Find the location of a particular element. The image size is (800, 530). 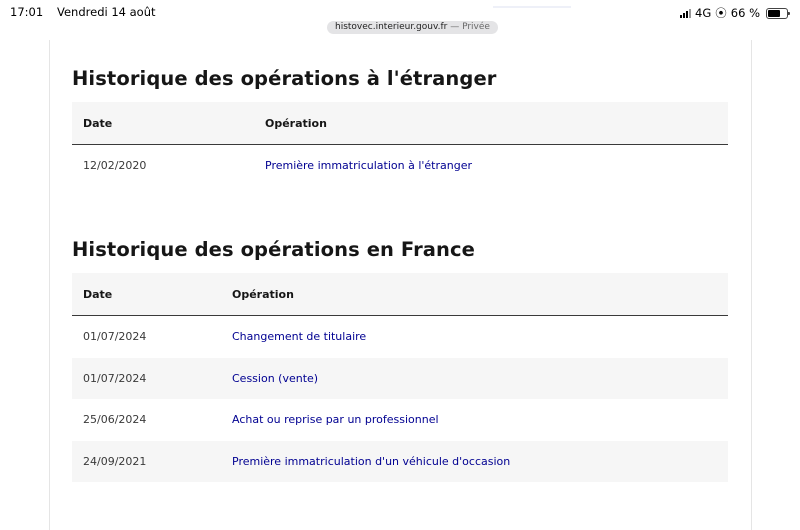

row-operation: Changement de titulaire is located at coordinates (299, 337).